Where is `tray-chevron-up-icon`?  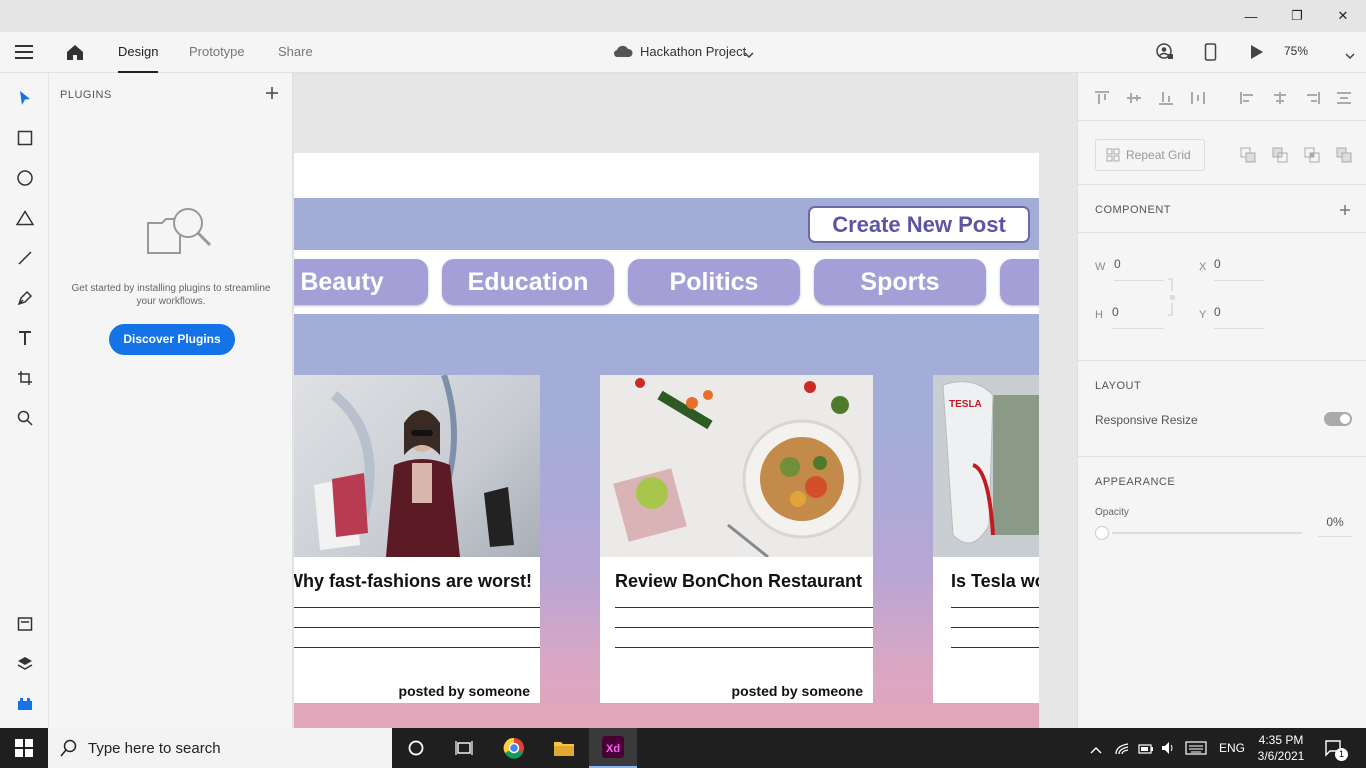 tray-chevron-up-icon is located at coordinates (1096, 750).